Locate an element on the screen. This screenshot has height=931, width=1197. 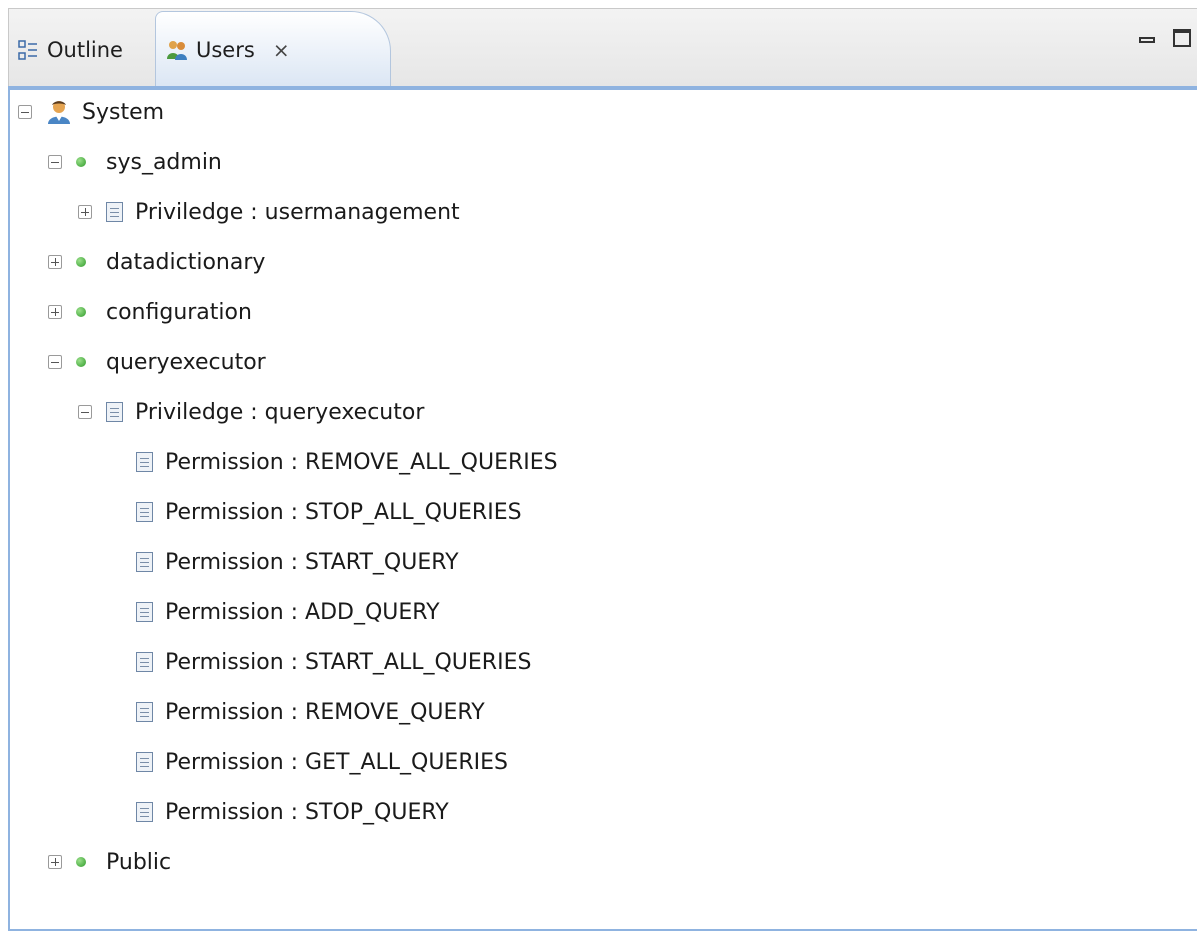
tree-node-label: Permission : REMOVE_ALL_QUERIES is located at coordinates (361, 462).